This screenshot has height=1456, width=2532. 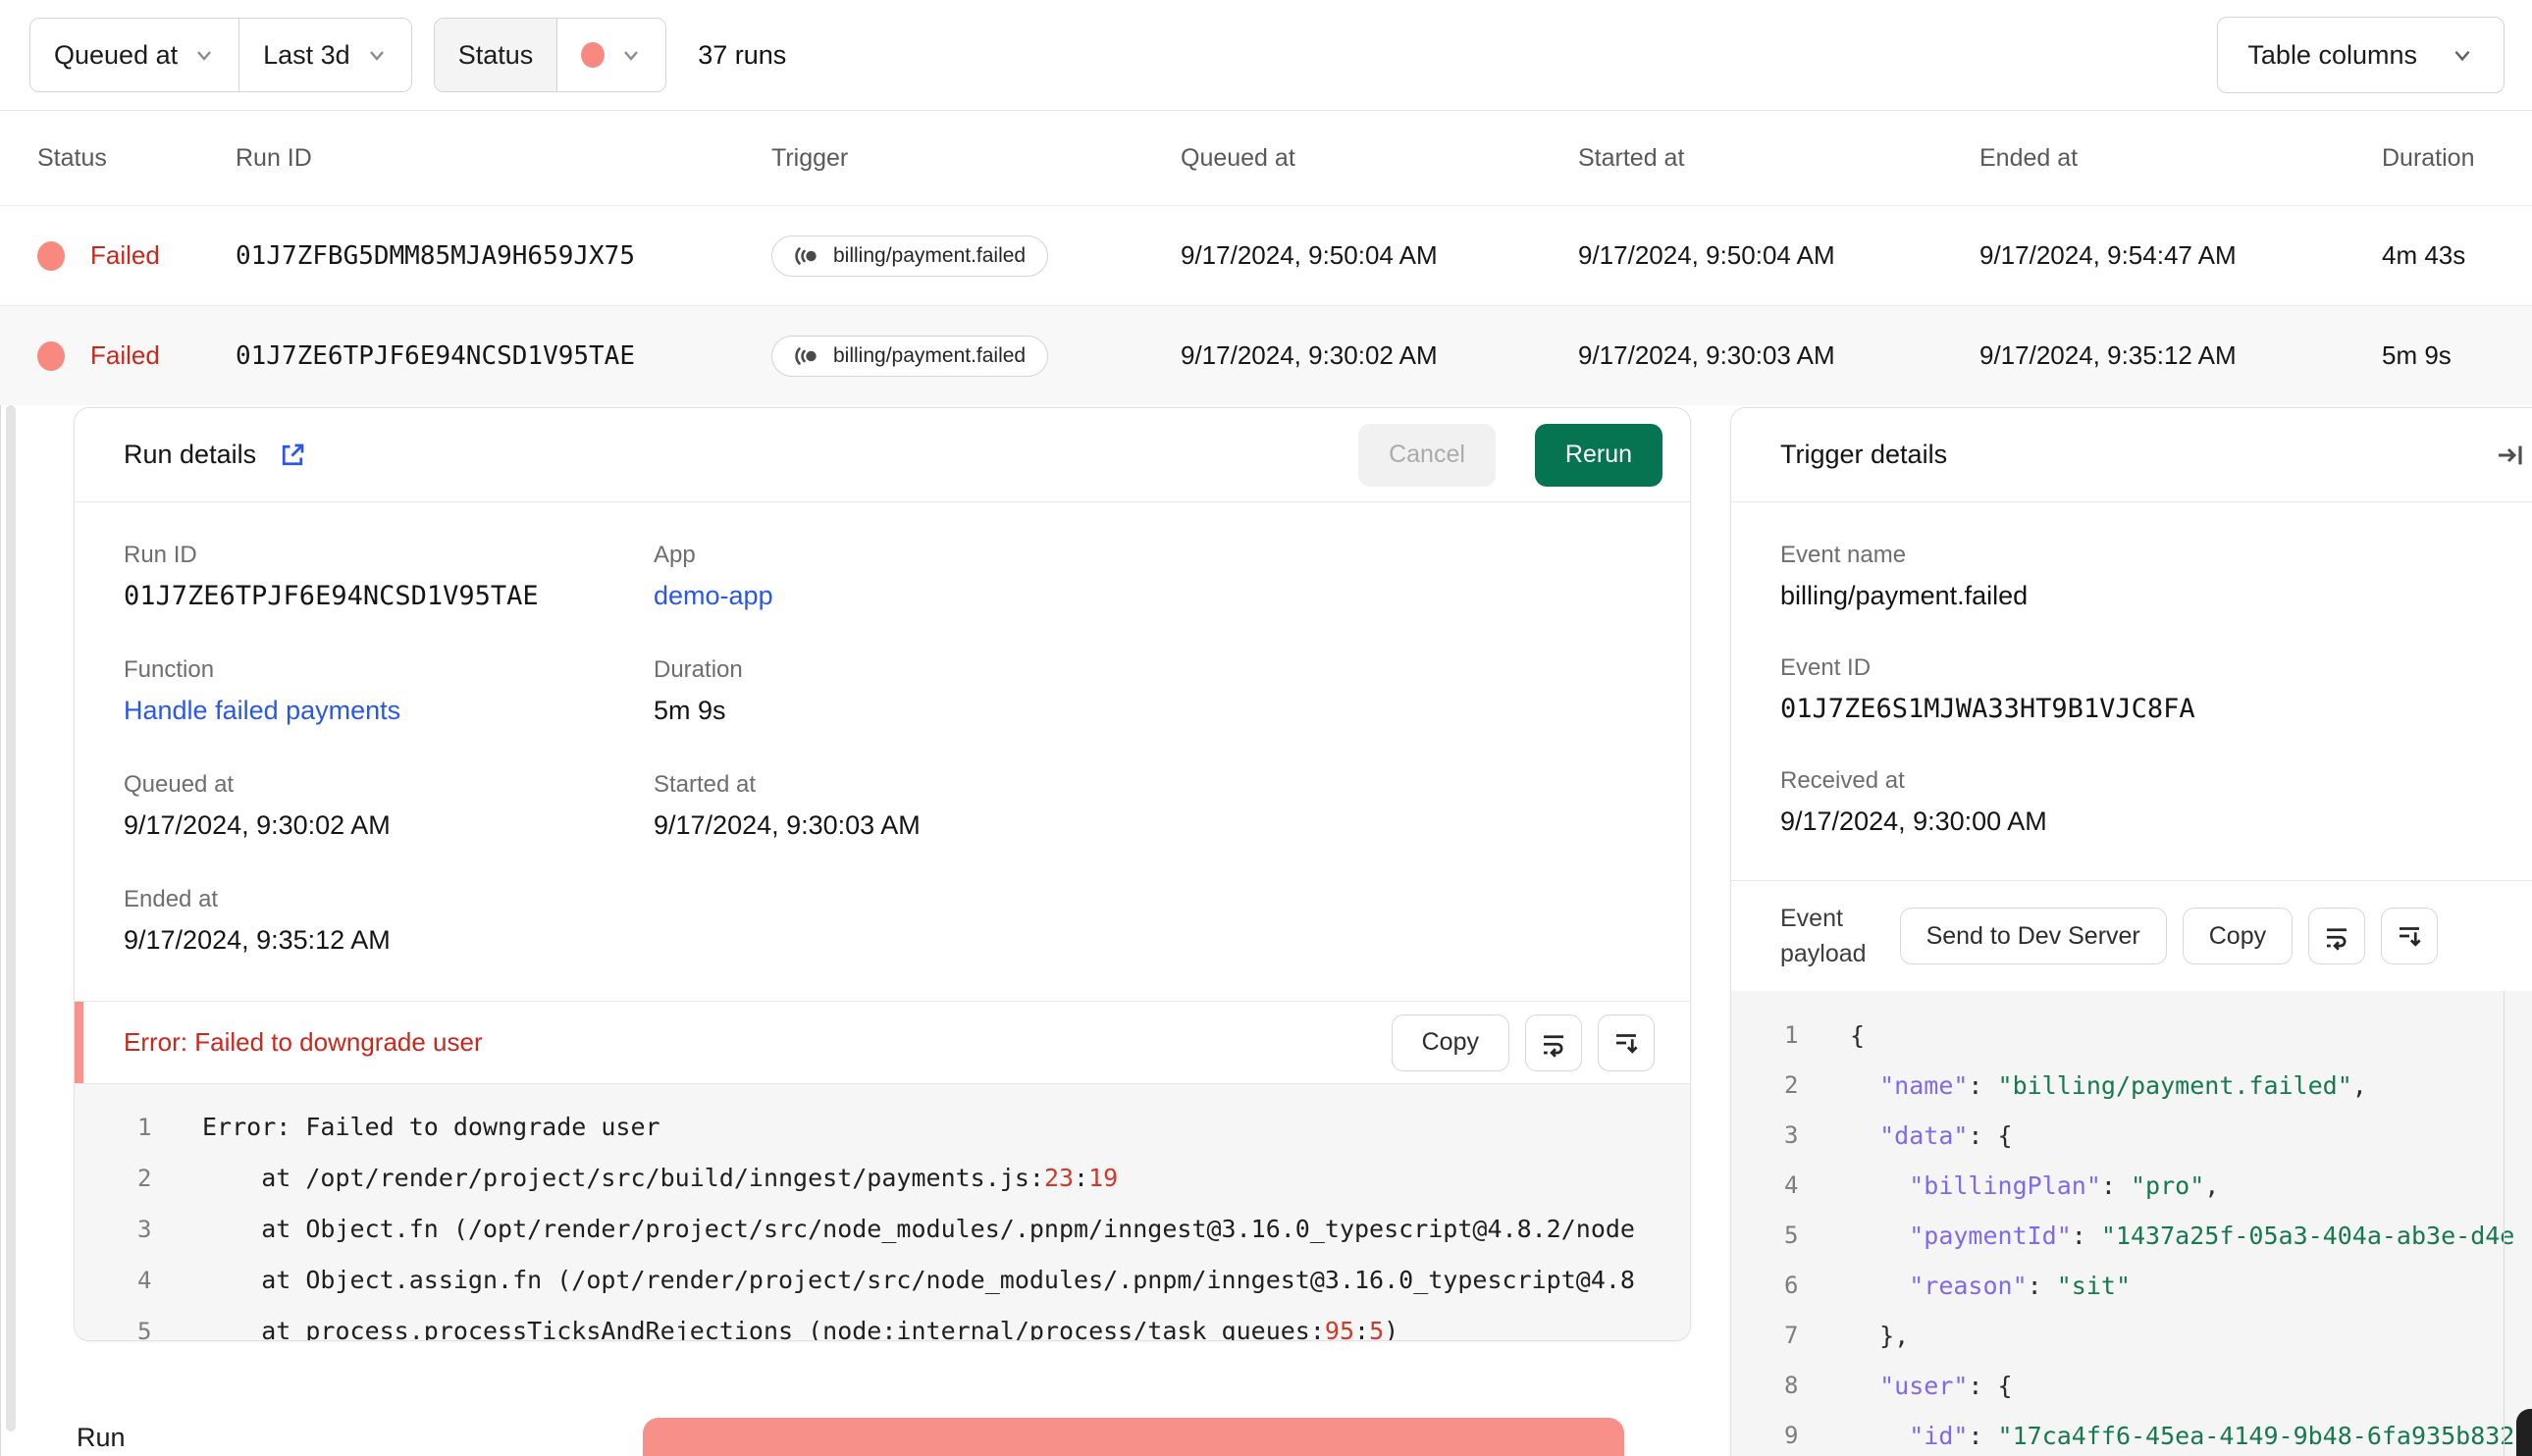 What do you see at coordinates (2108, 255) in the screenshot?
I see `ended-at-cell: 9/17/2024, 9:54:47 AM` at bounding box center [2108, 255].